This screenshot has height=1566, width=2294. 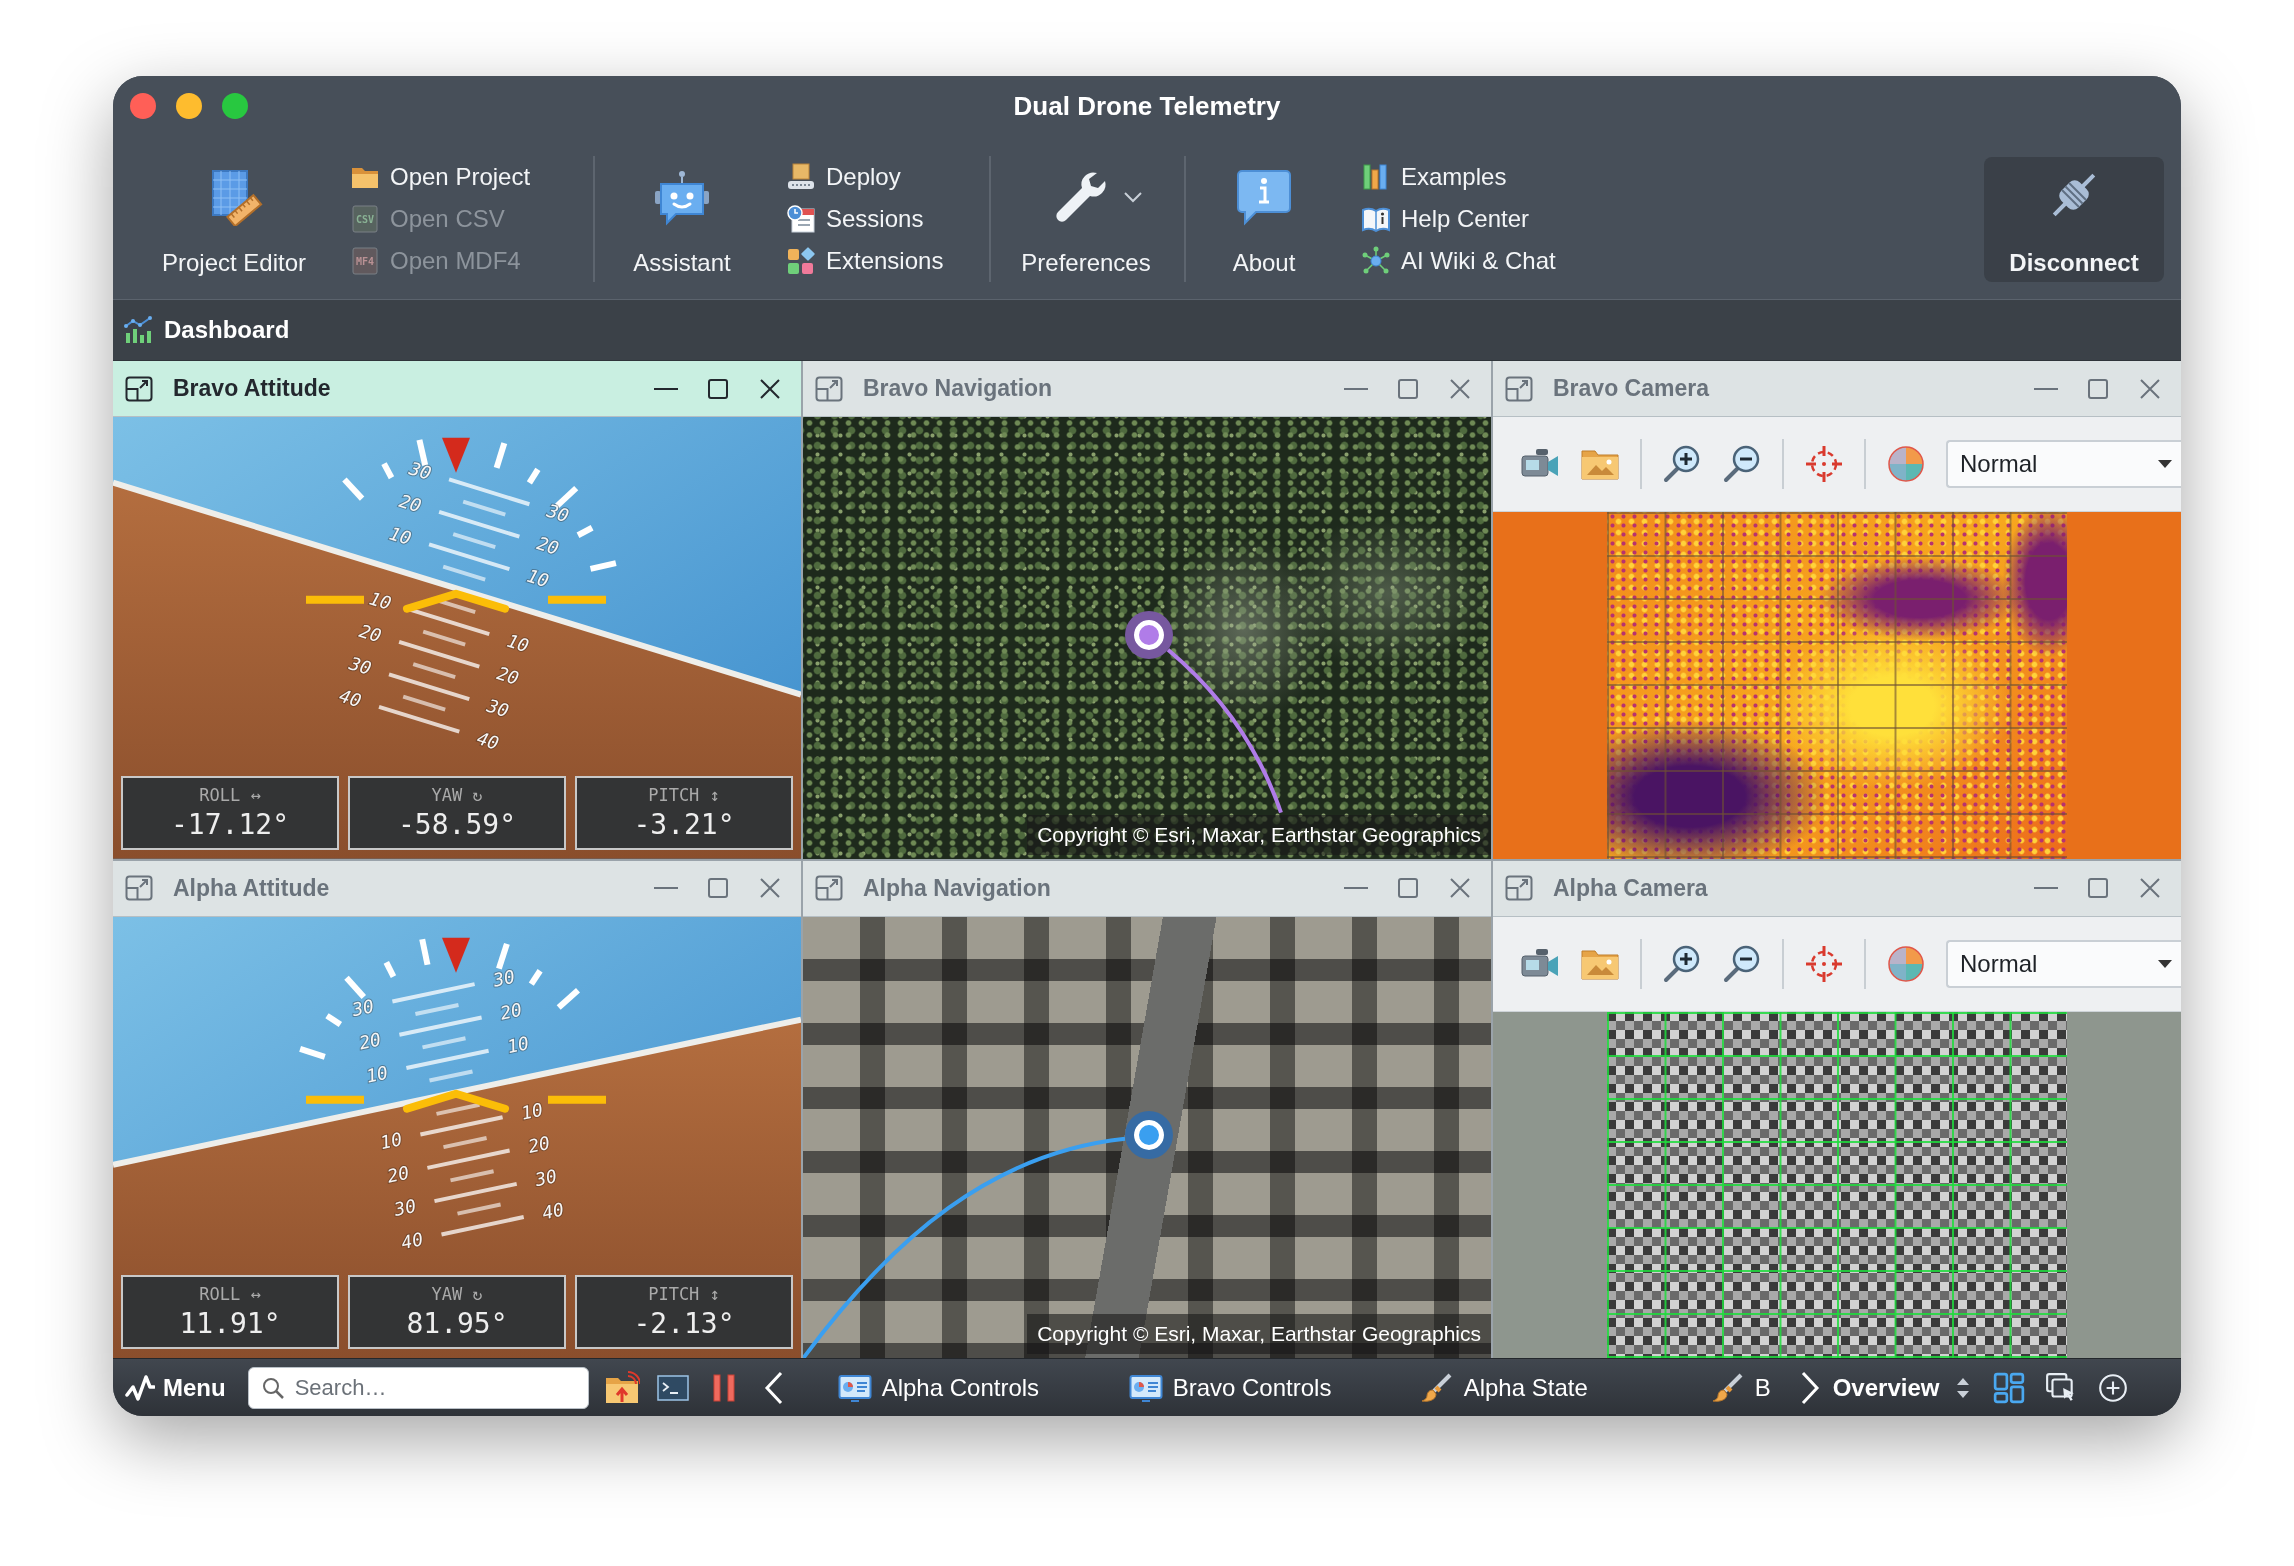 What do you see at coordinates (1631, 888) in the screenshot?
I see `panel-title: Alpha Camera` at bounding box center [1631, 888].